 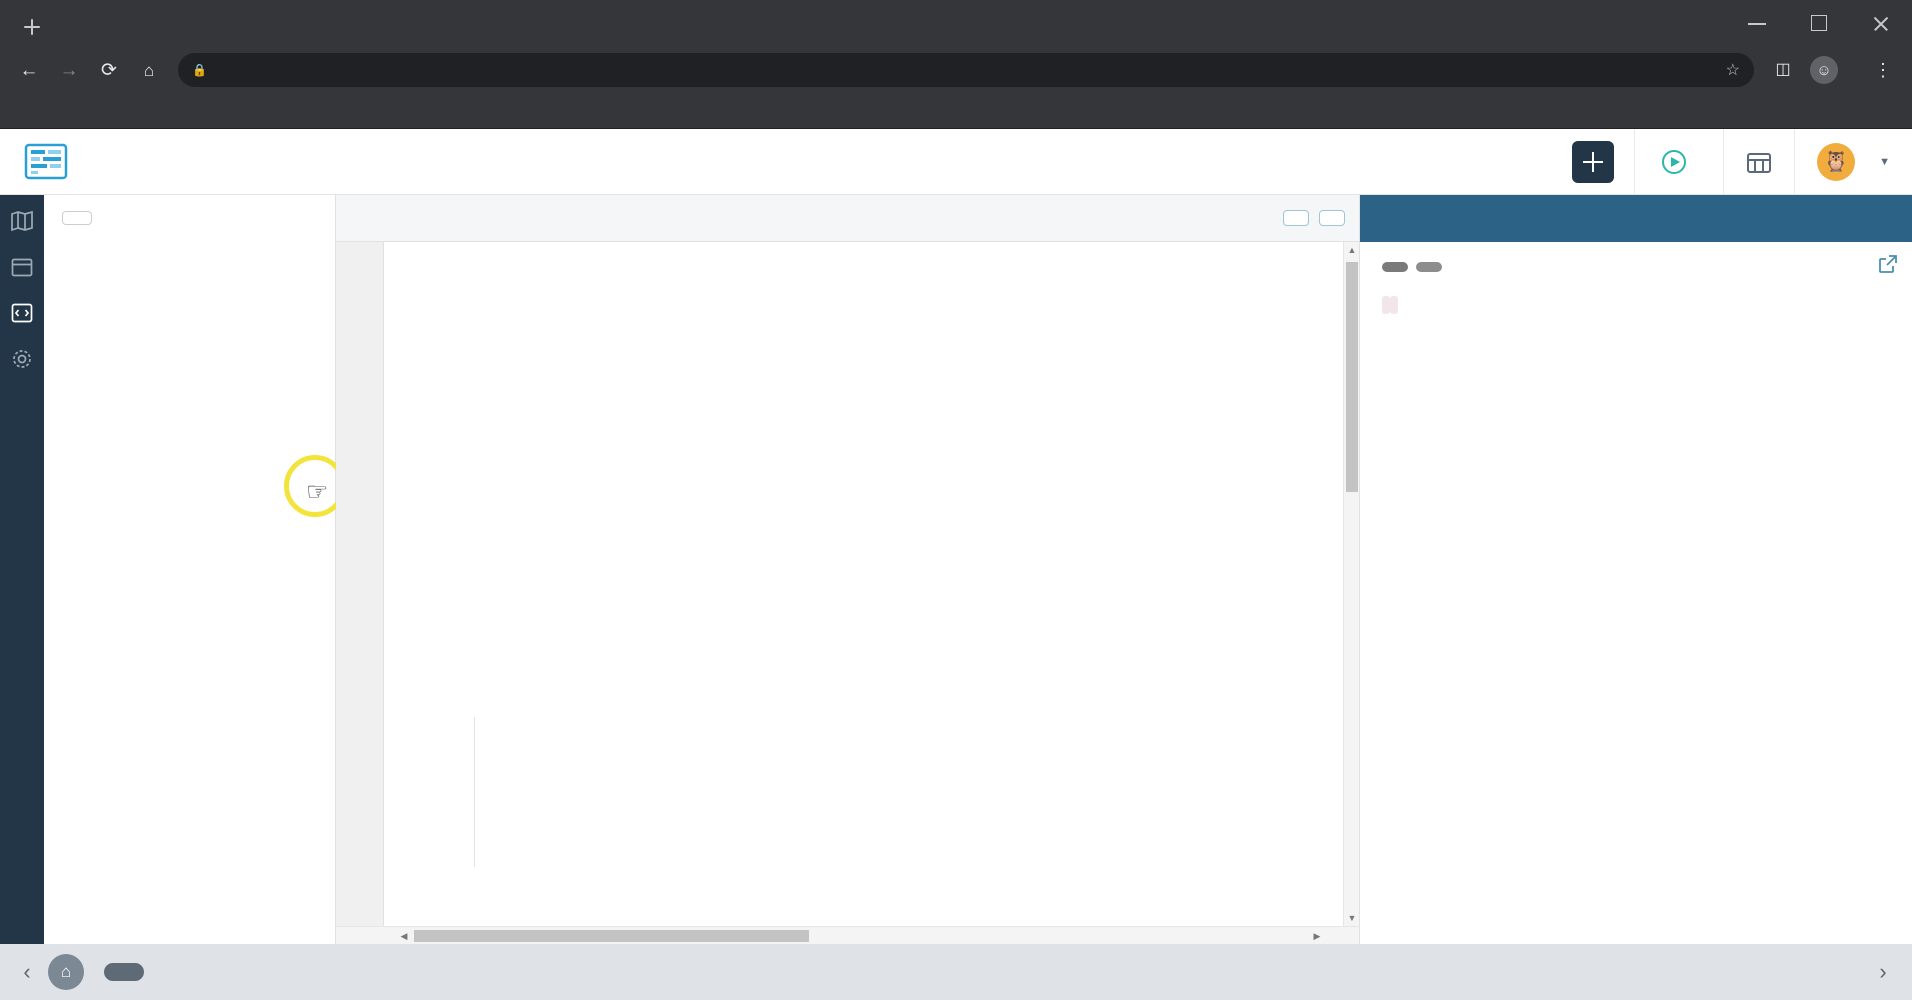 What do you see at coordinates (1674, 161) in the screenshot?
I see `play-circle-icon` at bounding box center [1674, 161].